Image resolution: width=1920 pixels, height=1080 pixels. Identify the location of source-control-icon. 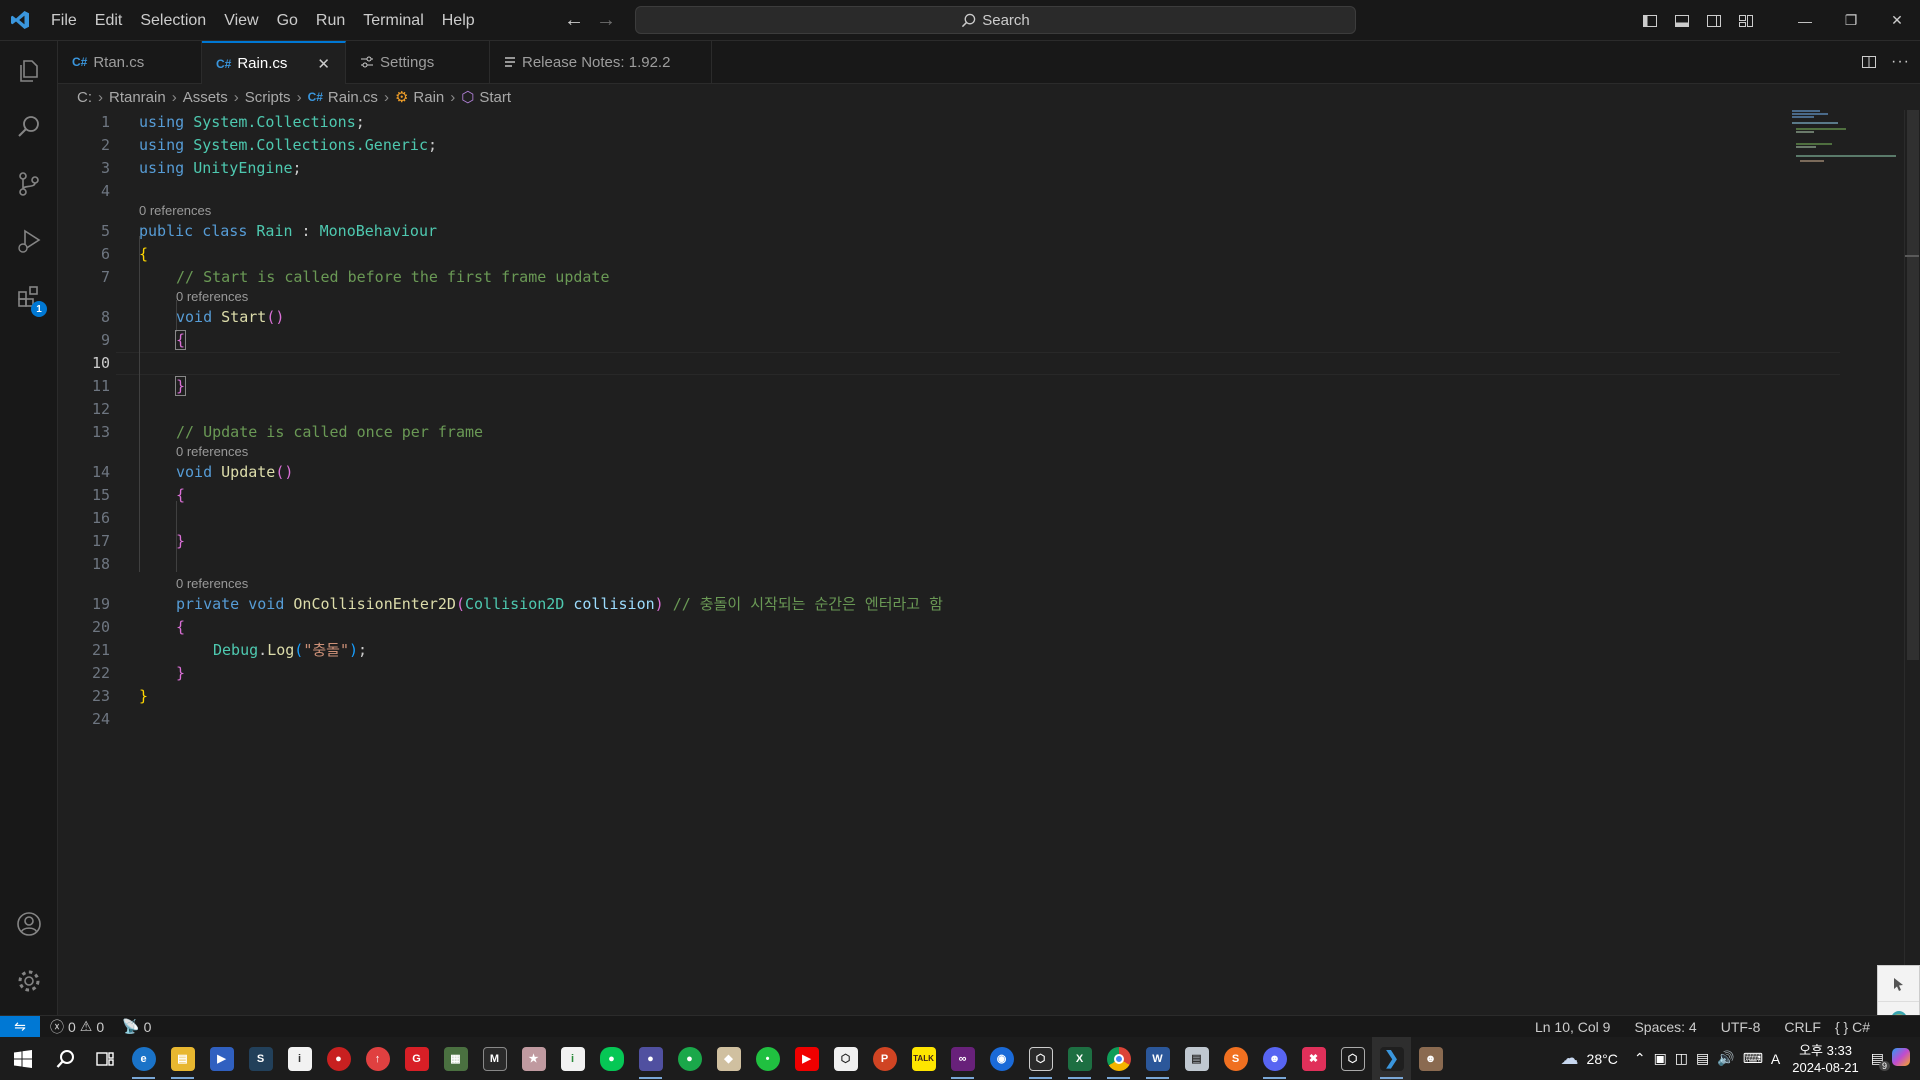
(29, 184).